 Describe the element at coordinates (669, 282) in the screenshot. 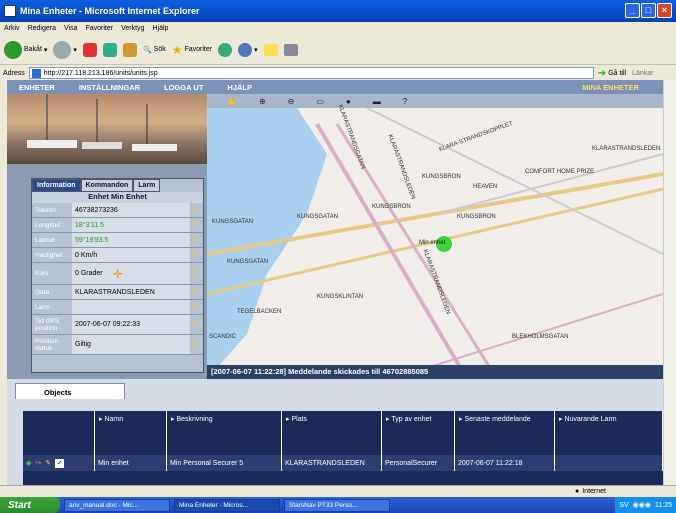

I see `page-scrollbar` at that location.